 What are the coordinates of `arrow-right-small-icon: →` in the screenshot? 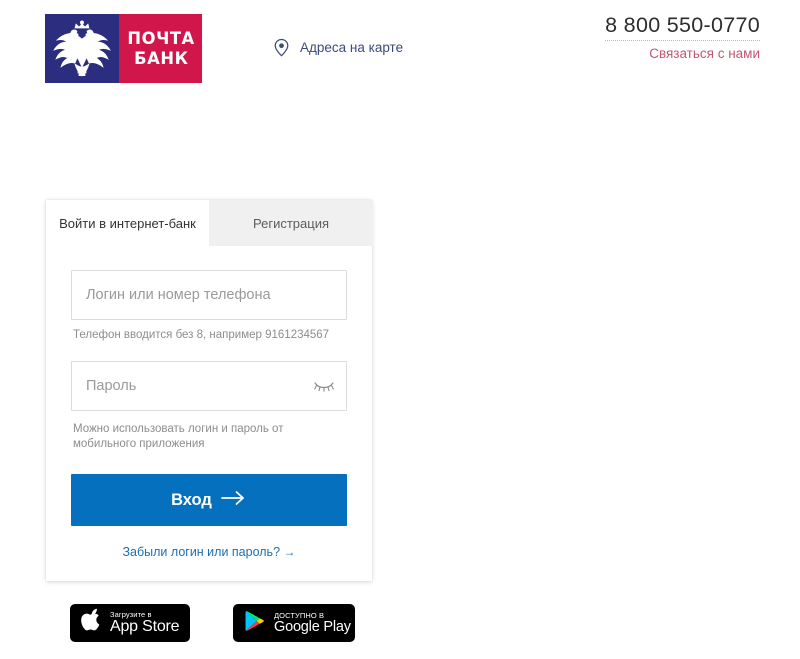 It's located at (289, 552).